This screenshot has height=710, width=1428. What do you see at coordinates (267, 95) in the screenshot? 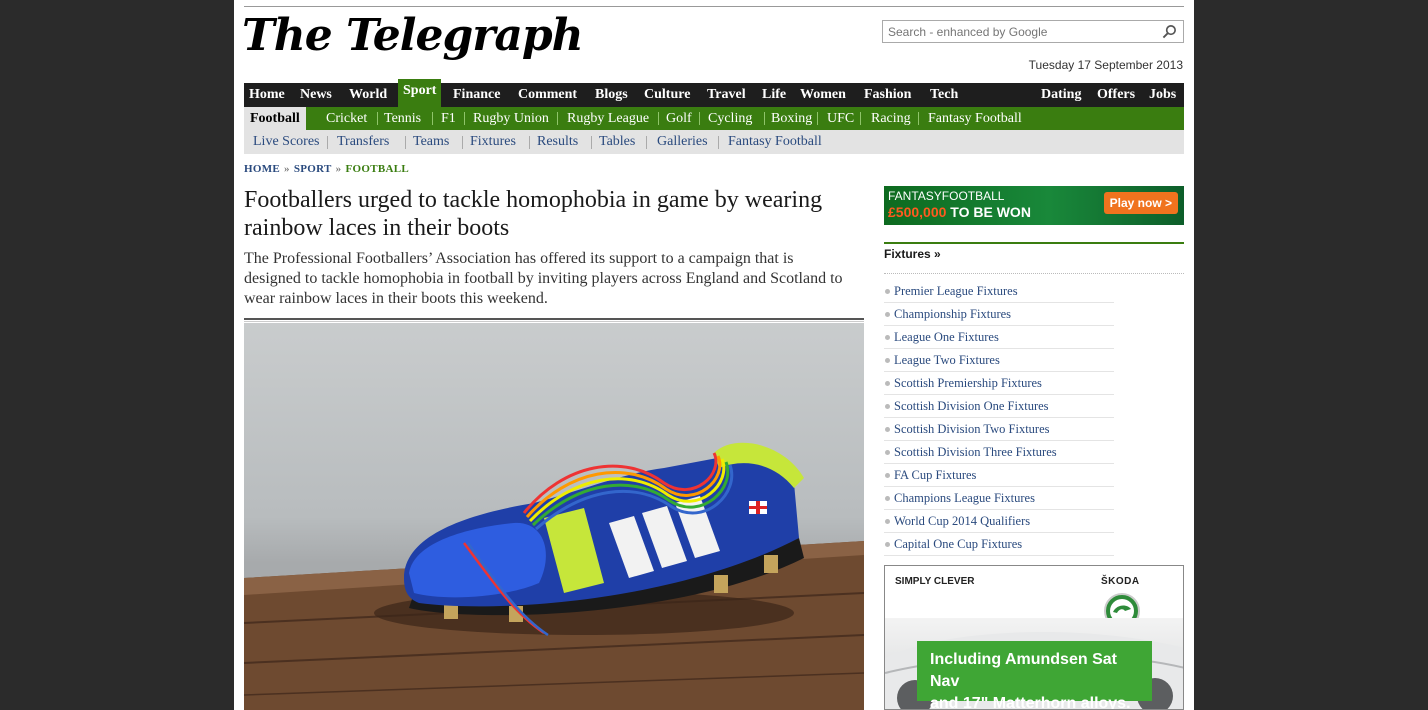
I see `nav-home: Home` at bounding box center [267, 95].